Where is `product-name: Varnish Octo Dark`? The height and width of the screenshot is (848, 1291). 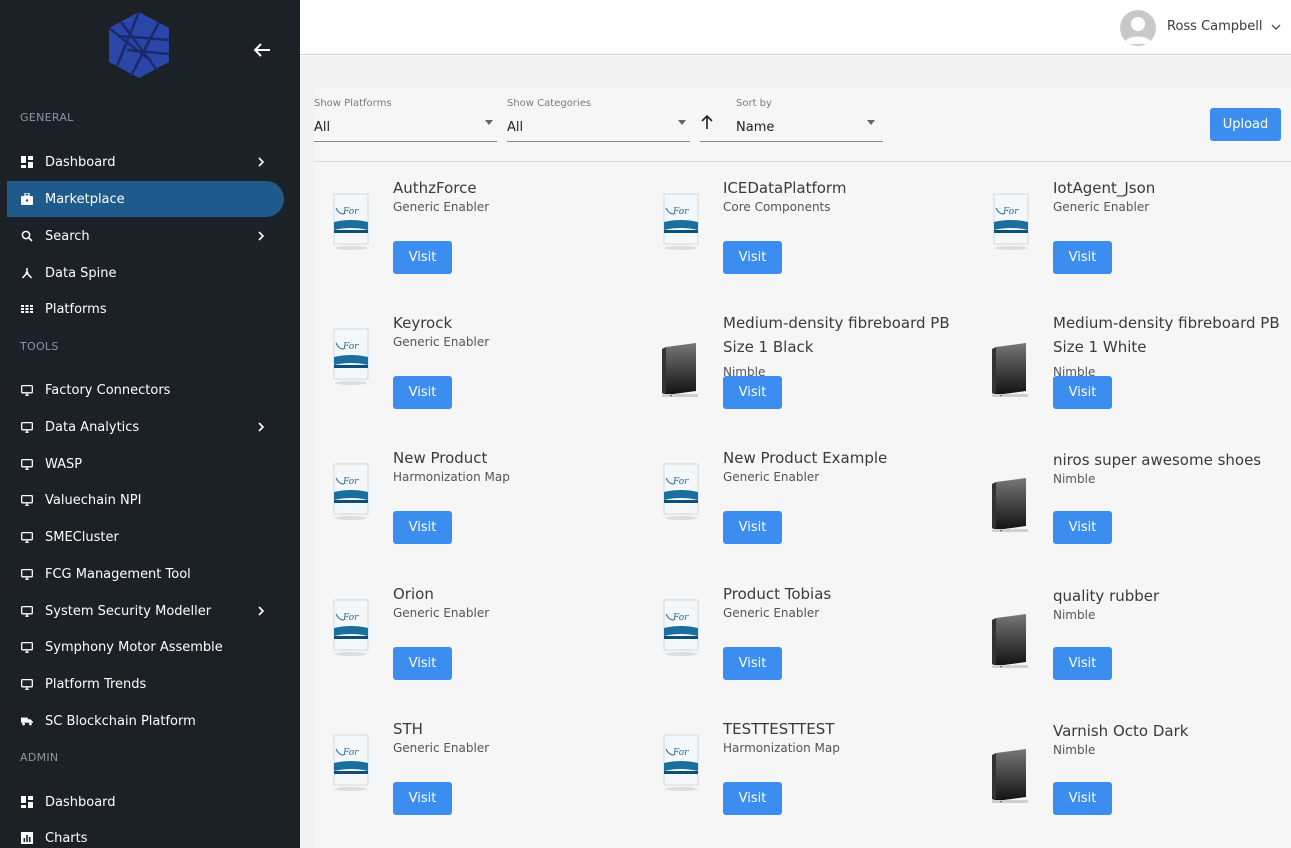 product-name: Varnish Octo Dark is located at coordinates (1172, 731).